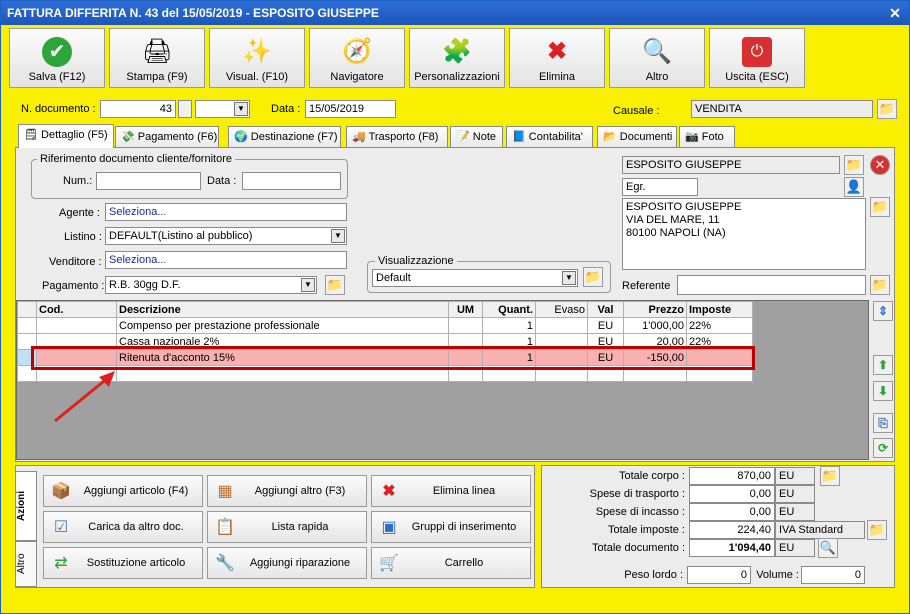 The width and height of the screenshot is (910, 614). Describe the element at coordinates (732, 512) in the screenshot. I see `collection-field: 0,00` at that location.